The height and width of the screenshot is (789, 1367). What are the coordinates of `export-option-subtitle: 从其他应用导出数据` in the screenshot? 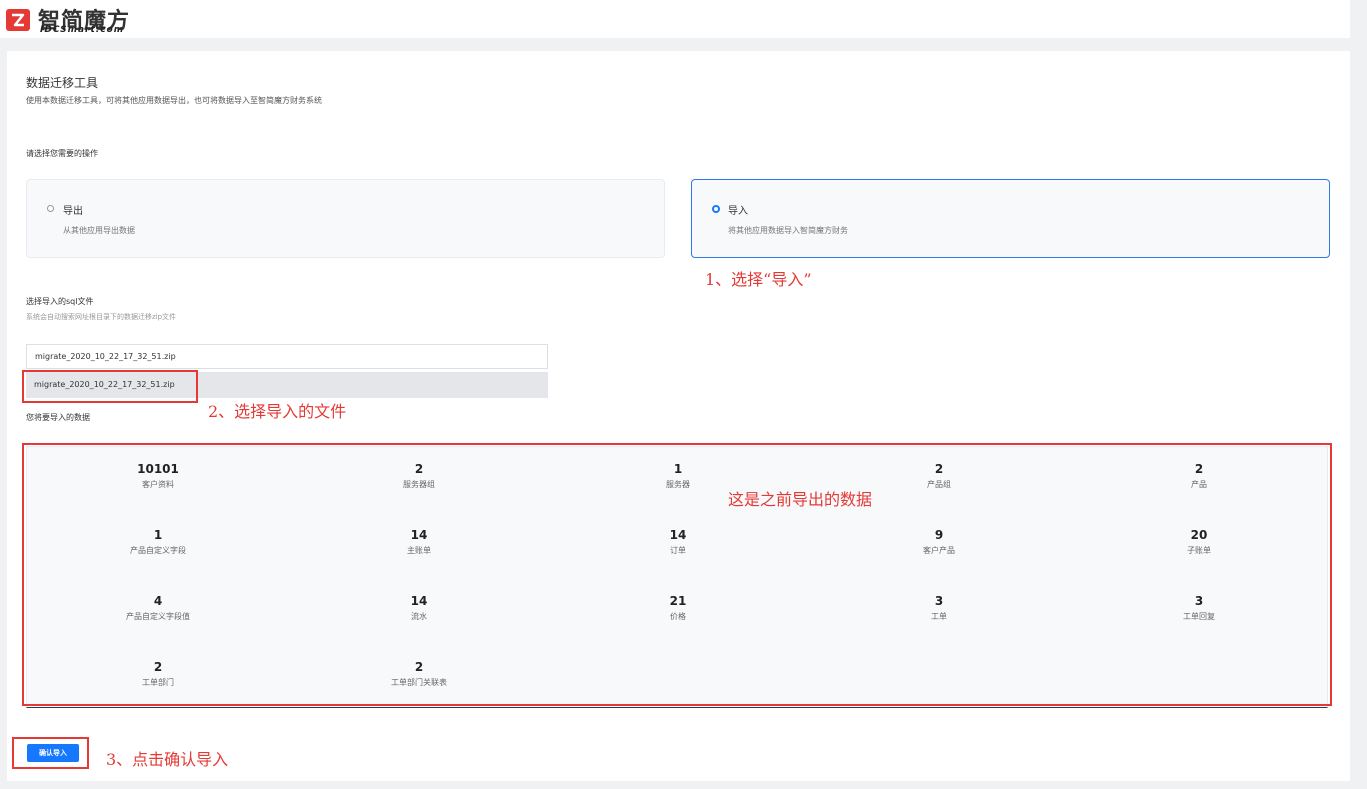 It's located at (99, 230).